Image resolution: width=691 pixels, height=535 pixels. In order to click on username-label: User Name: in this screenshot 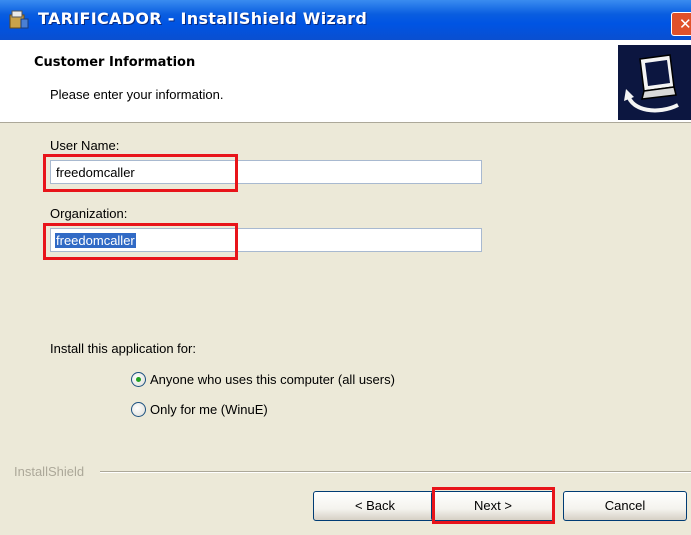, I will do `click(85, 145)`.